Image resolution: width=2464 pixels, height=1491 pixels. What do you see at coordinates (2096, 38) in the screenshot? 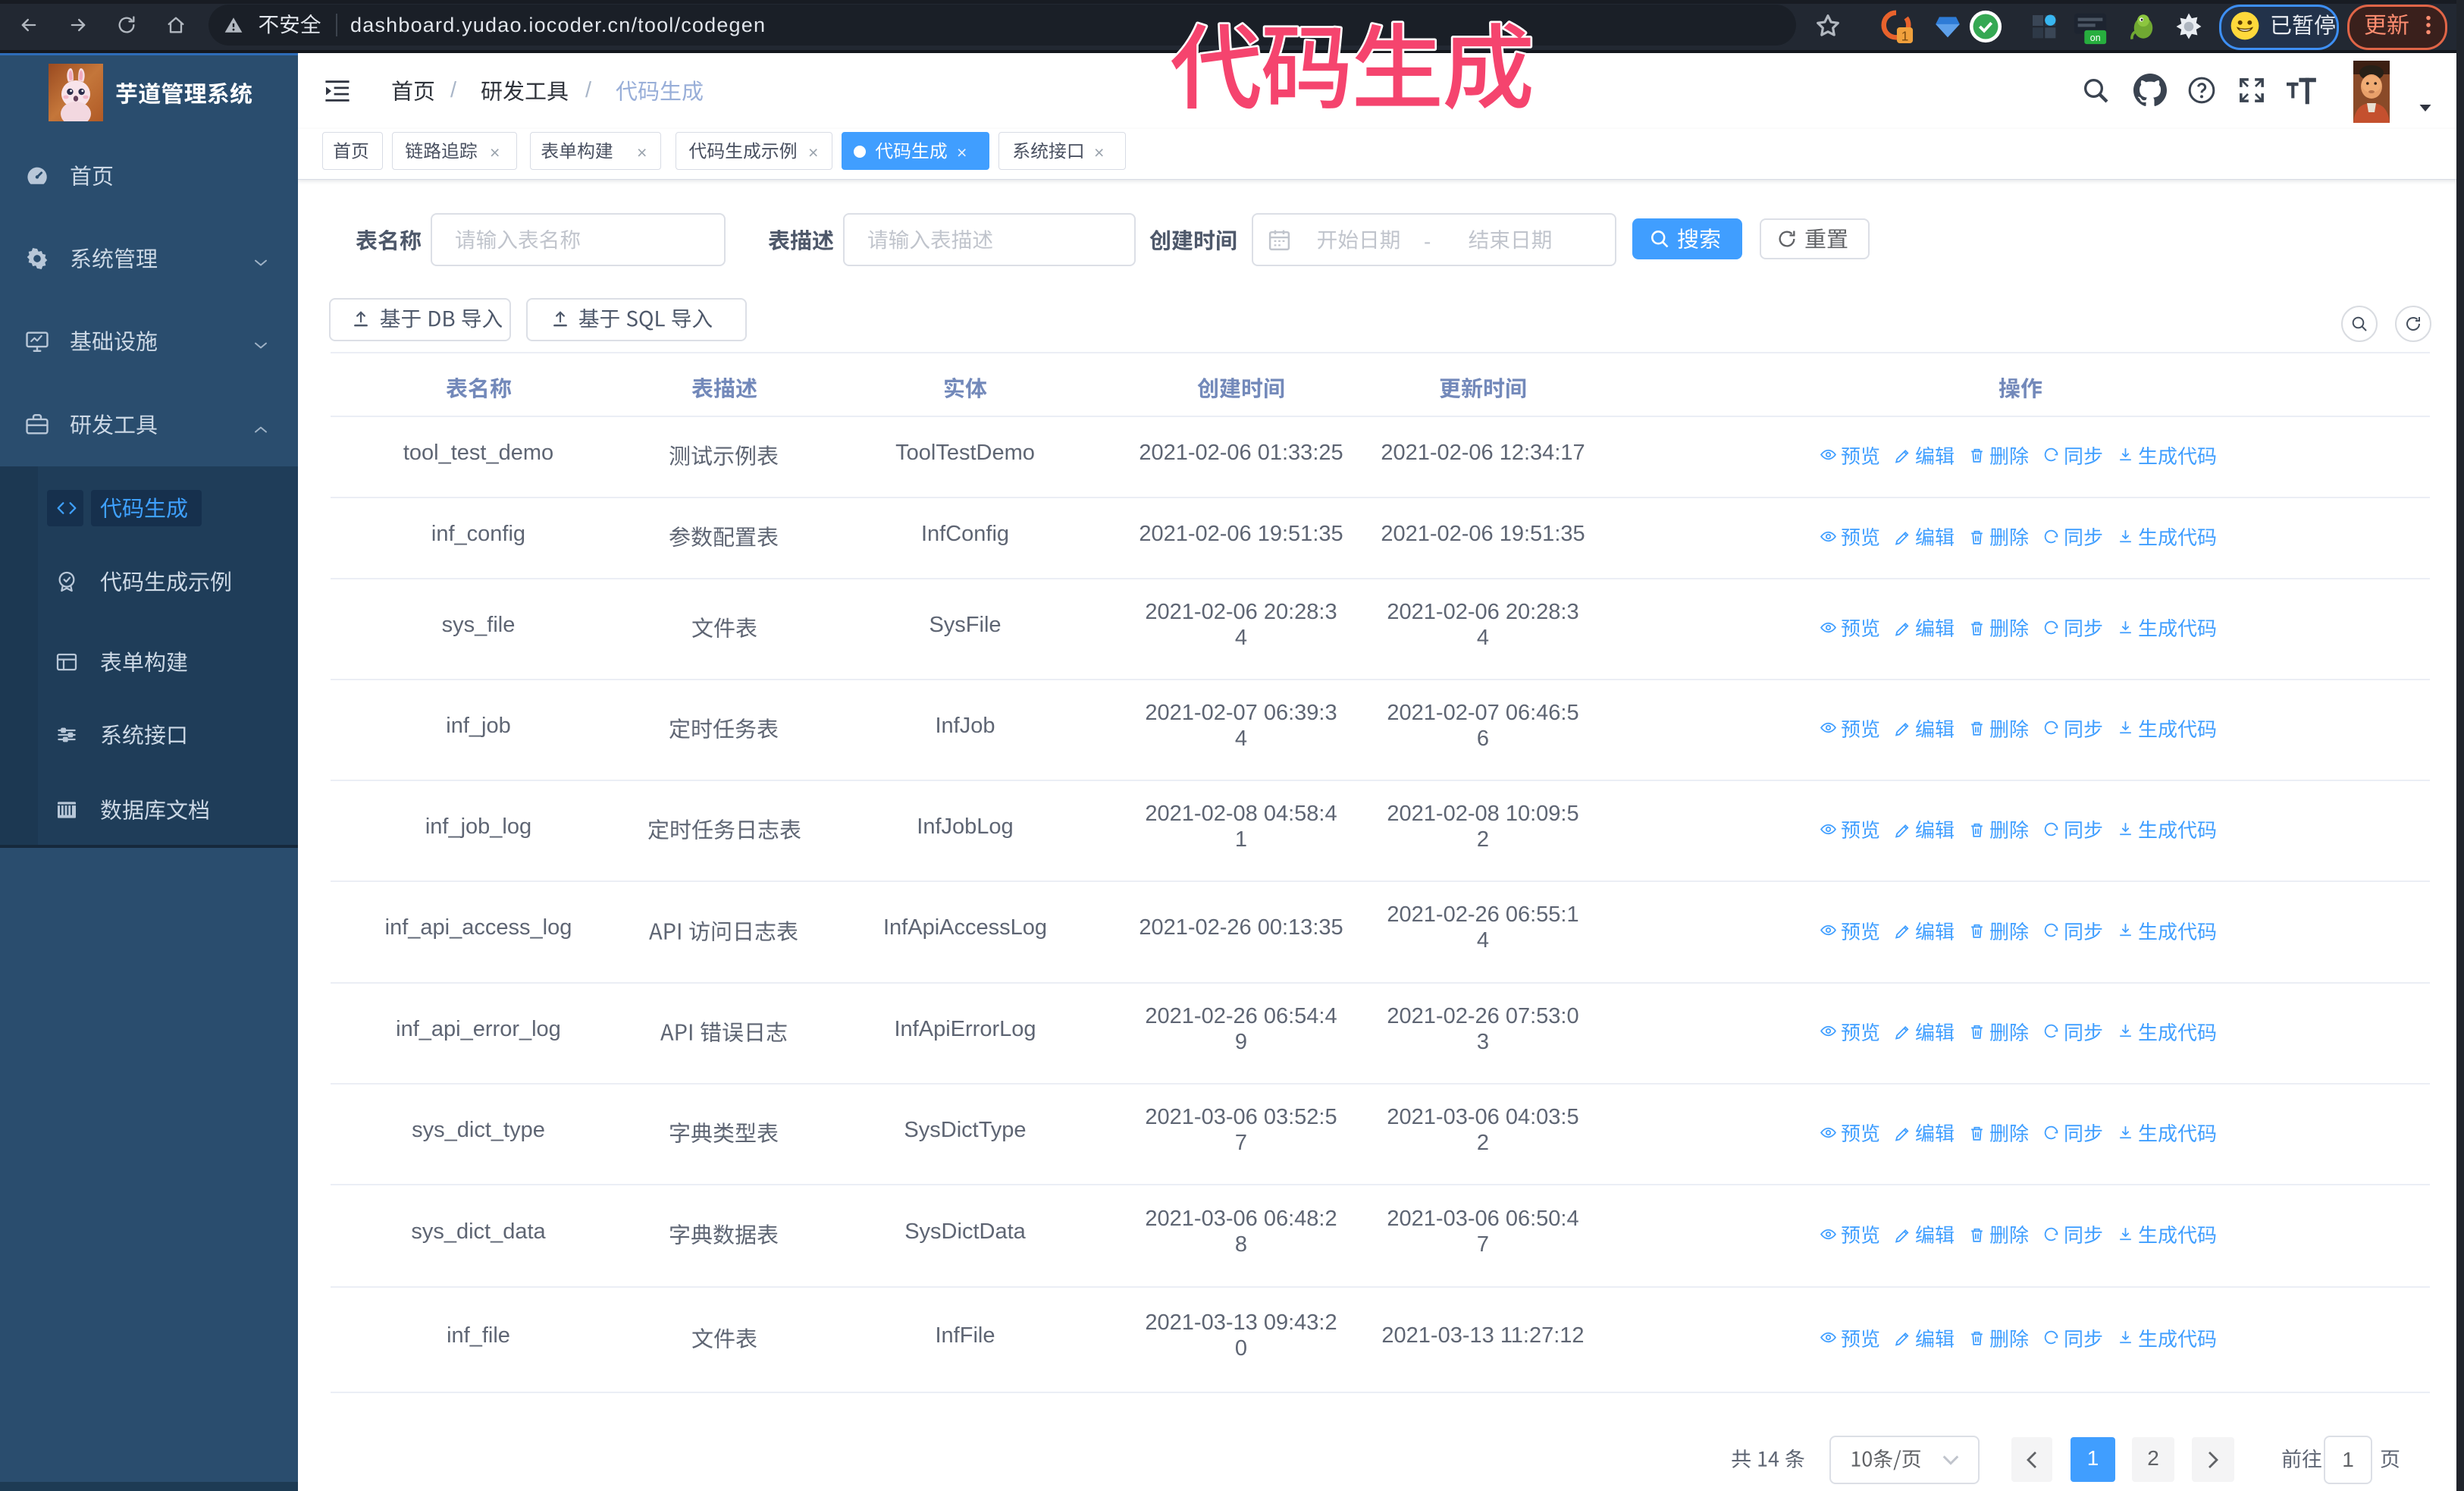
I see `svg-text: on` at bounding box center [2096, 38].